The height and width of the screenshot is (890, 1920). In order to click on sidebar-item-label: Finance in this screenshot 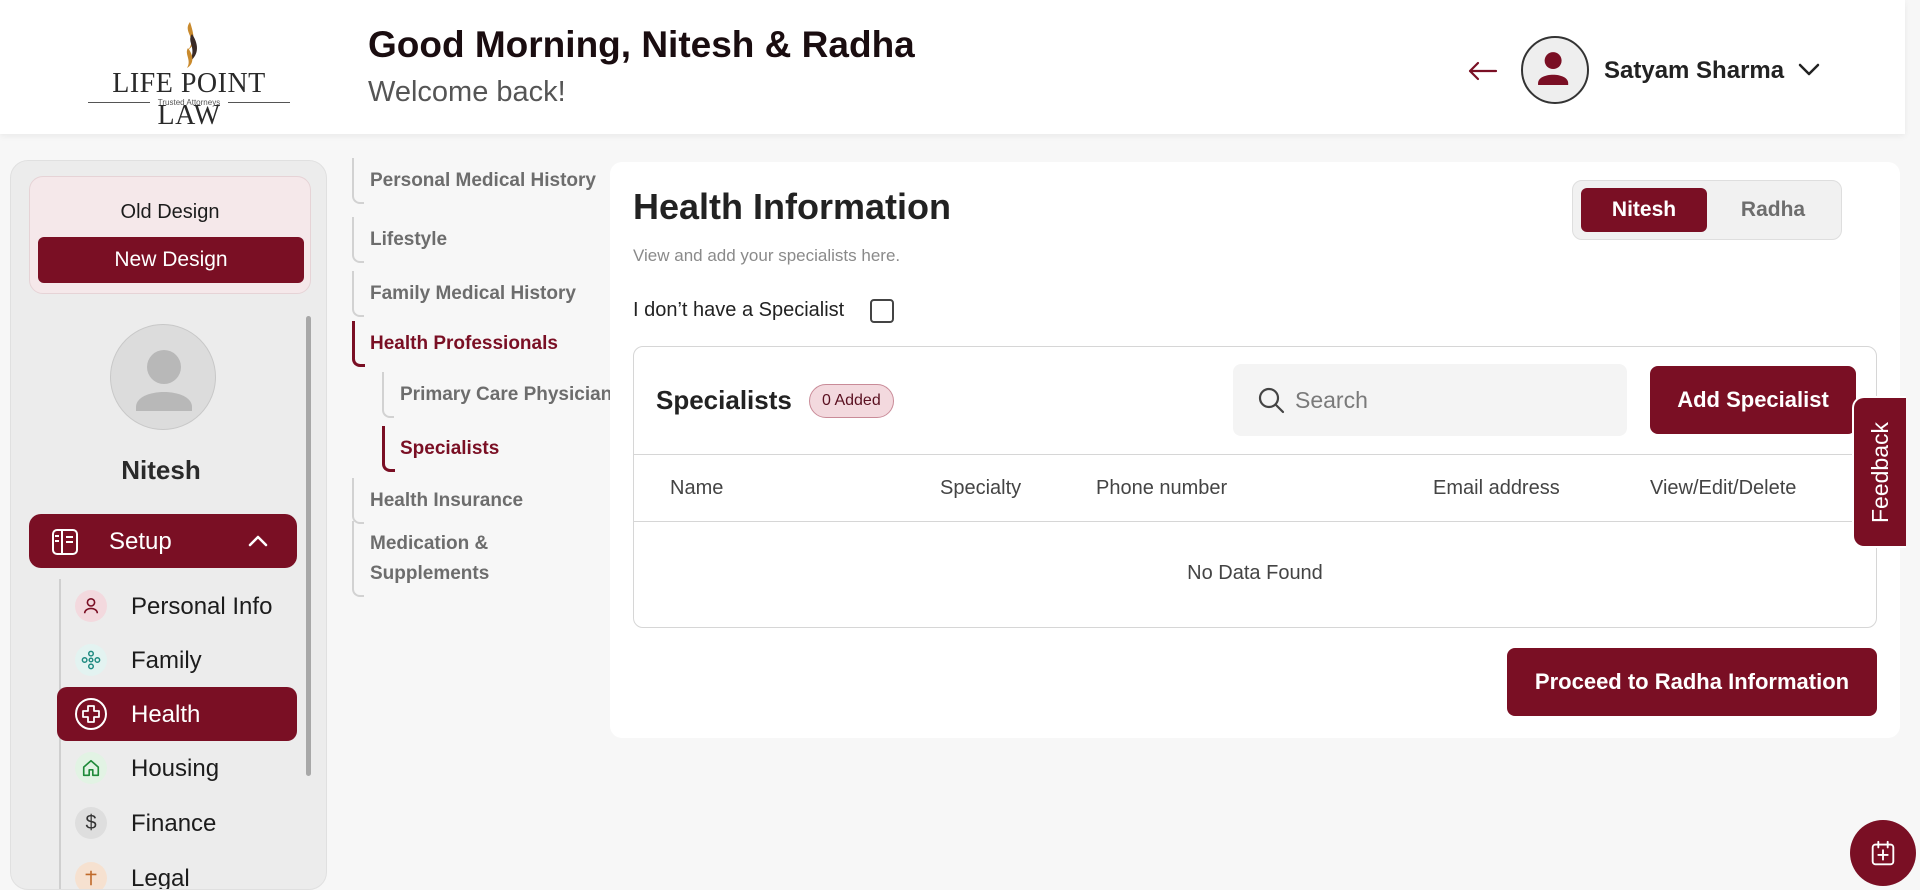, I will do `click(174, 823)`.